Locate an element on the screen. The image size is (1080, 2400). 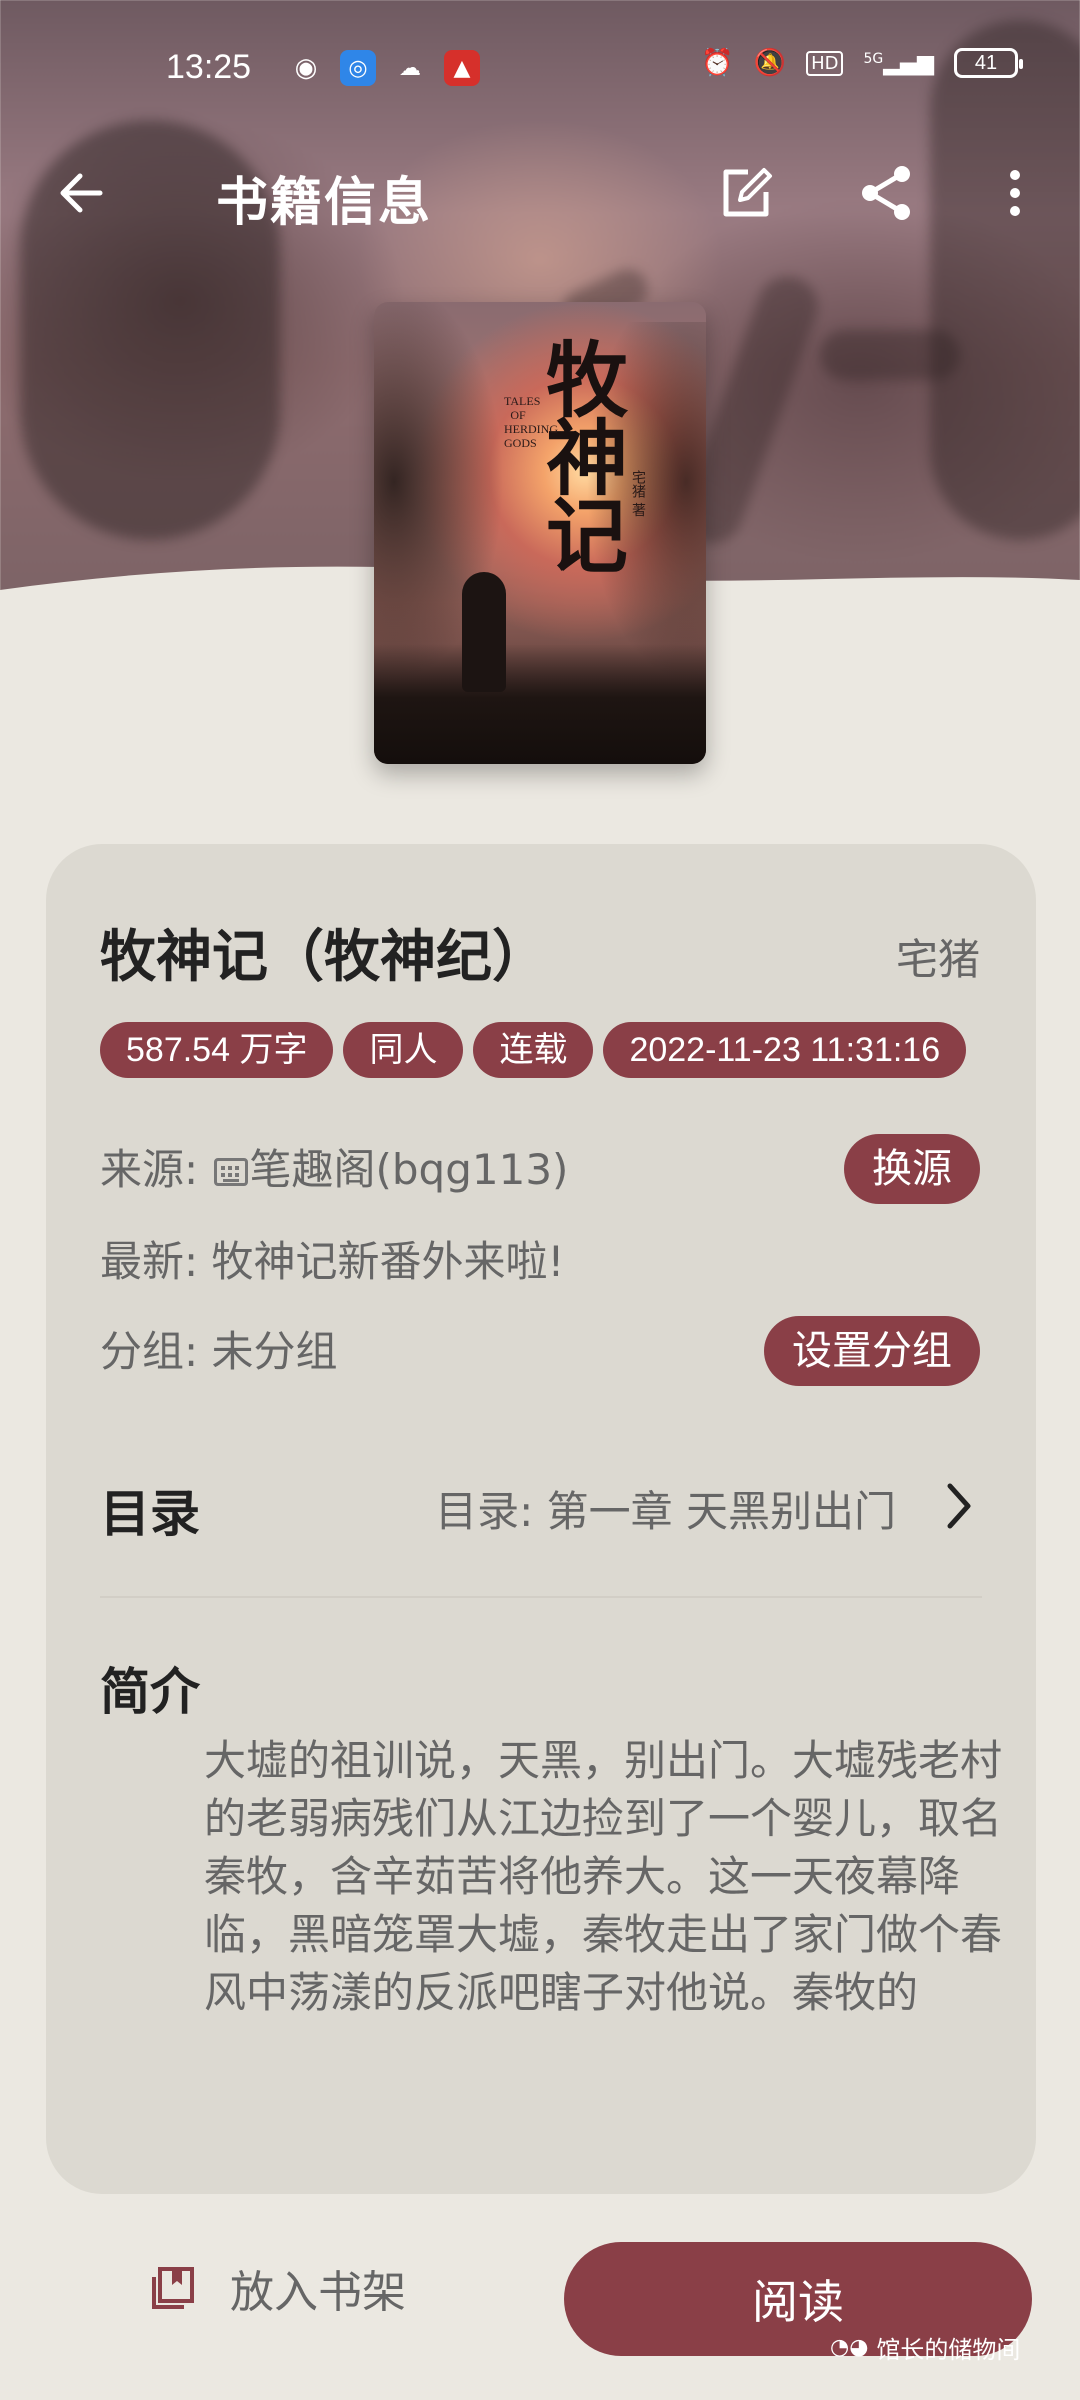
alarm-icon: ⏰ is located at coordinates (717, 63).